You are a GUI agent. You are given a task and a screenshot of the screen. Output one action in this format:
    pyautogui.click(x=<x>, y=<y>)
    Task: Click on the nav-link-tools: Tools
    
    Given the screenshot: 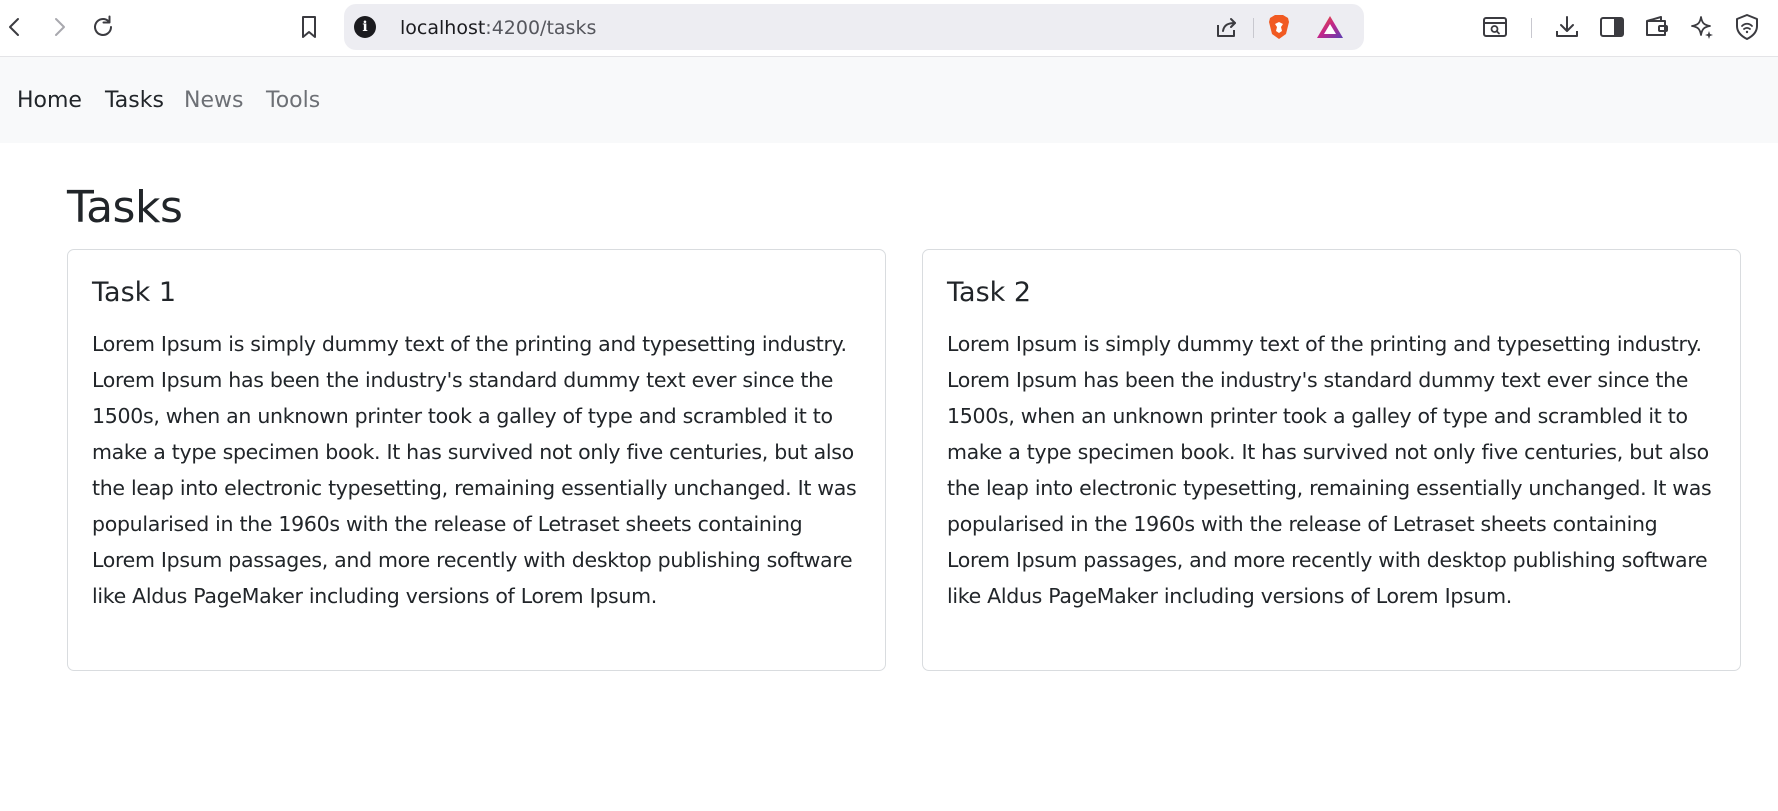 What is the action you would take?
    pyautogui.click(x=293, y=101)
    